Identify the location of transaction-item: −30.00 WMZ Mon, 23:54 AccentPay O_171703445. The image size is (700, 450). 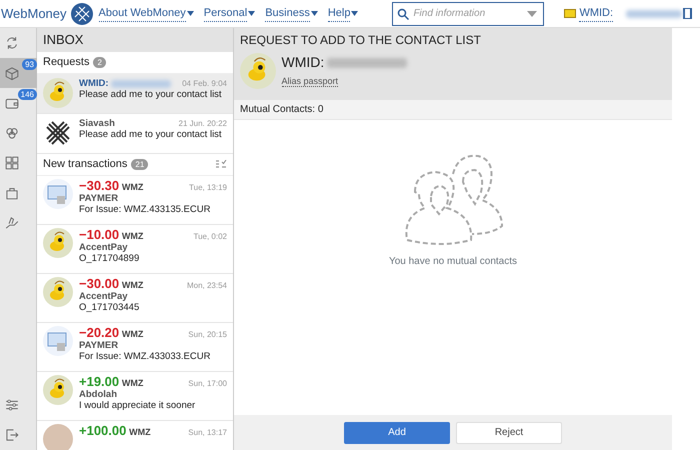
(135, 298).